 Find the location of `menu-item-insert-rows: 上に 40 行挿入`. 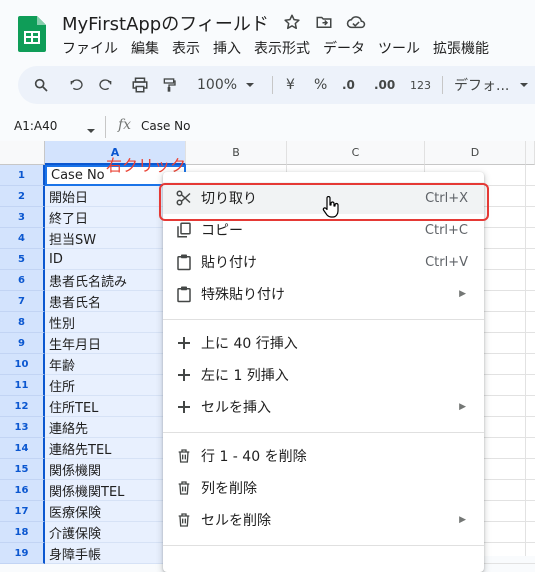

menu-item-insert-rows: 上に 40 行挿入 is located at coordinates (323, 343).